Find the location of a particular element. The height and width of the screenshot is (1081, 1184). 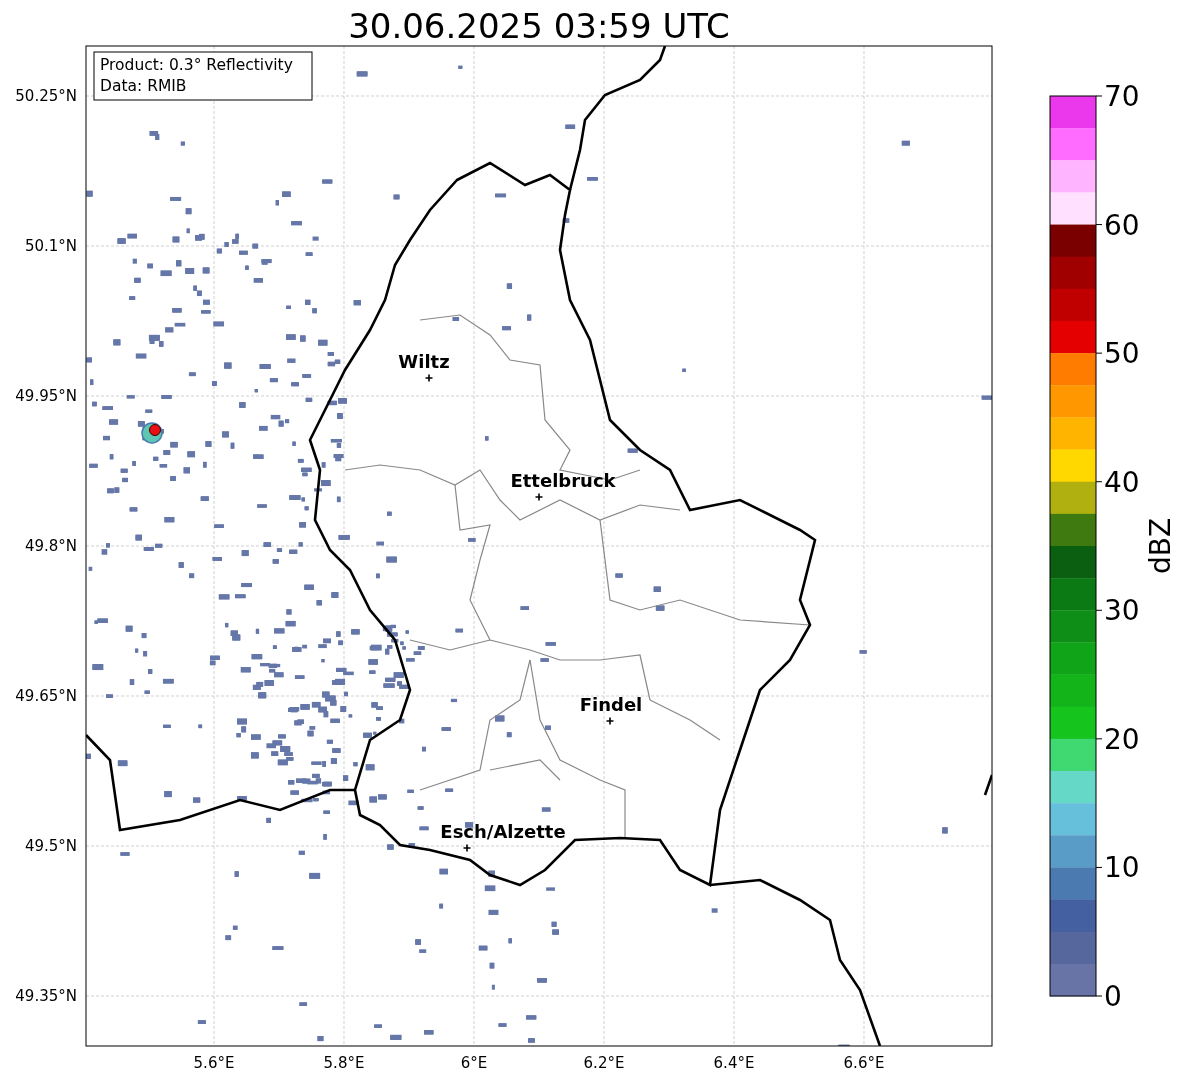

colorbar-tick-label: 30 is located at coordinates (1122, 611).